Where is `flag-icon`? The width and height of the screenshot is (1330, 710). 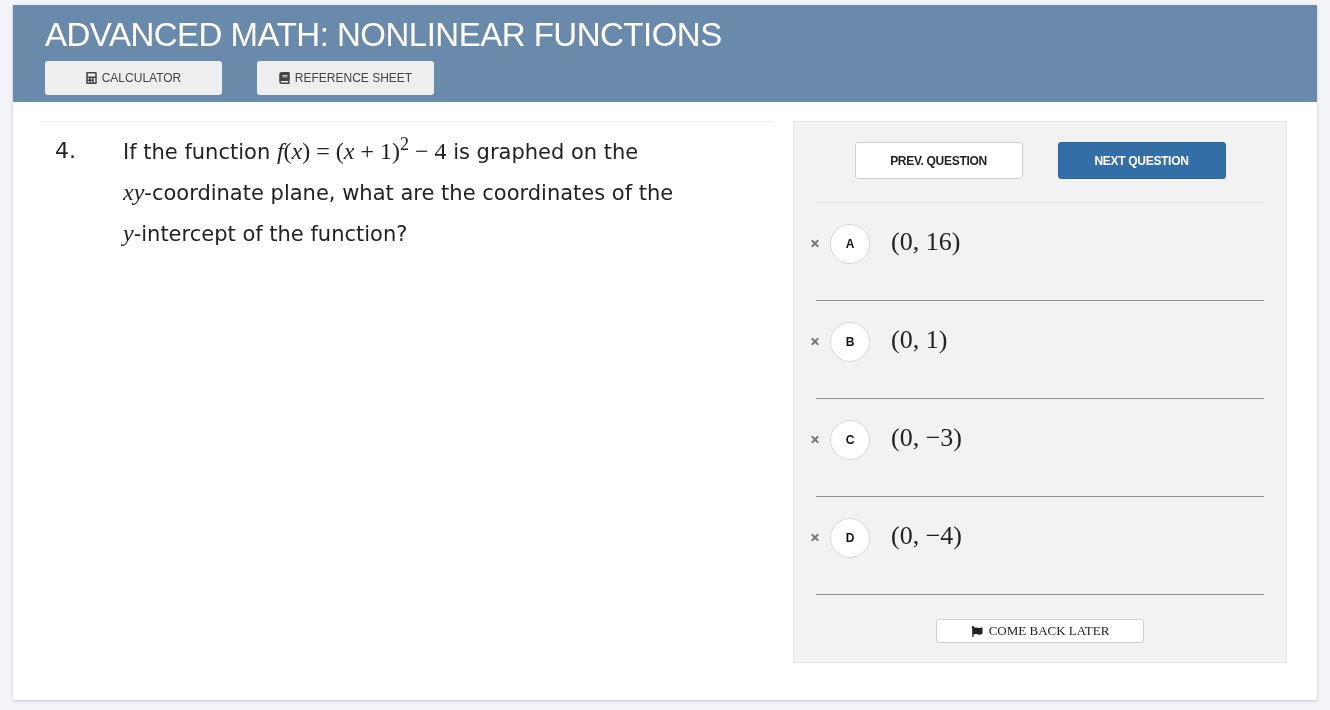 flag-icon is located at coordinates (976, 631).